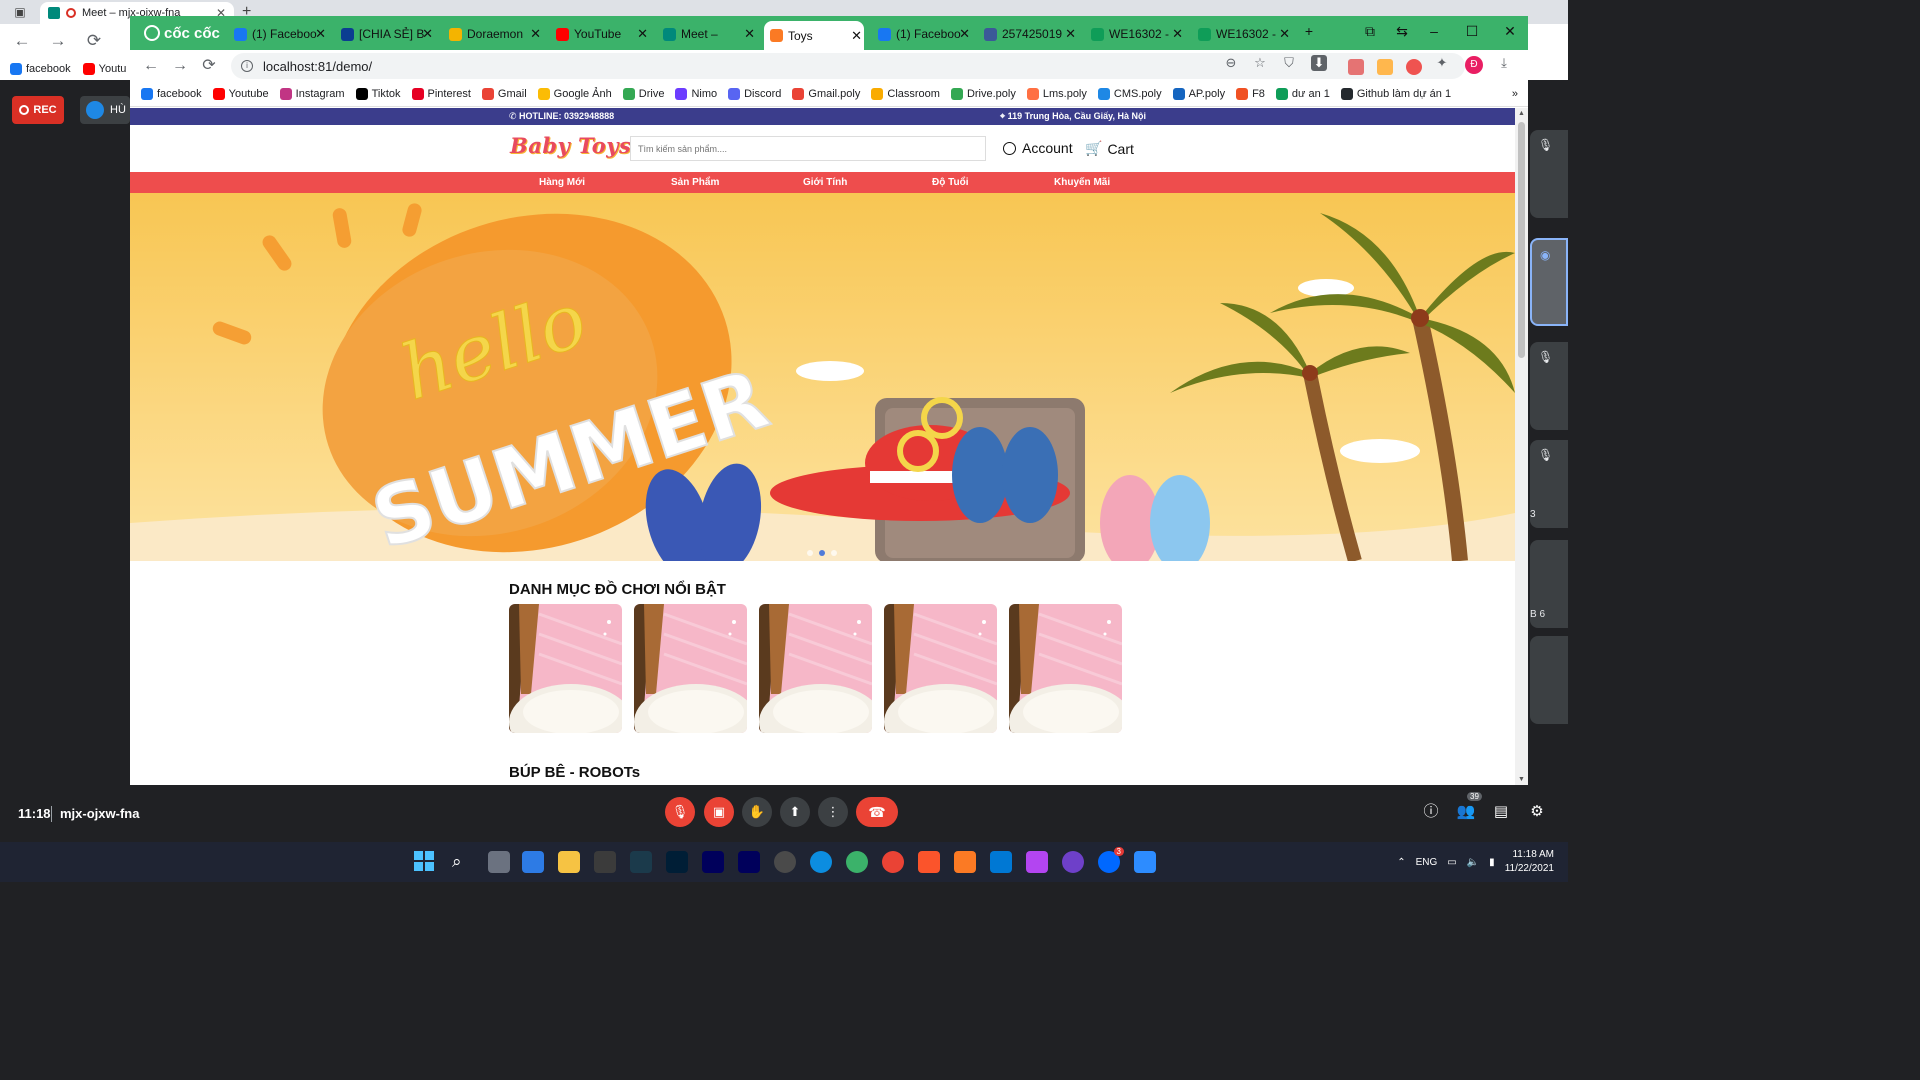 This screenshot has height=1080, width=1920. Describe the element at coordinates (1466, 812) in the screenshot. I see `people-button: 👥` at that location.